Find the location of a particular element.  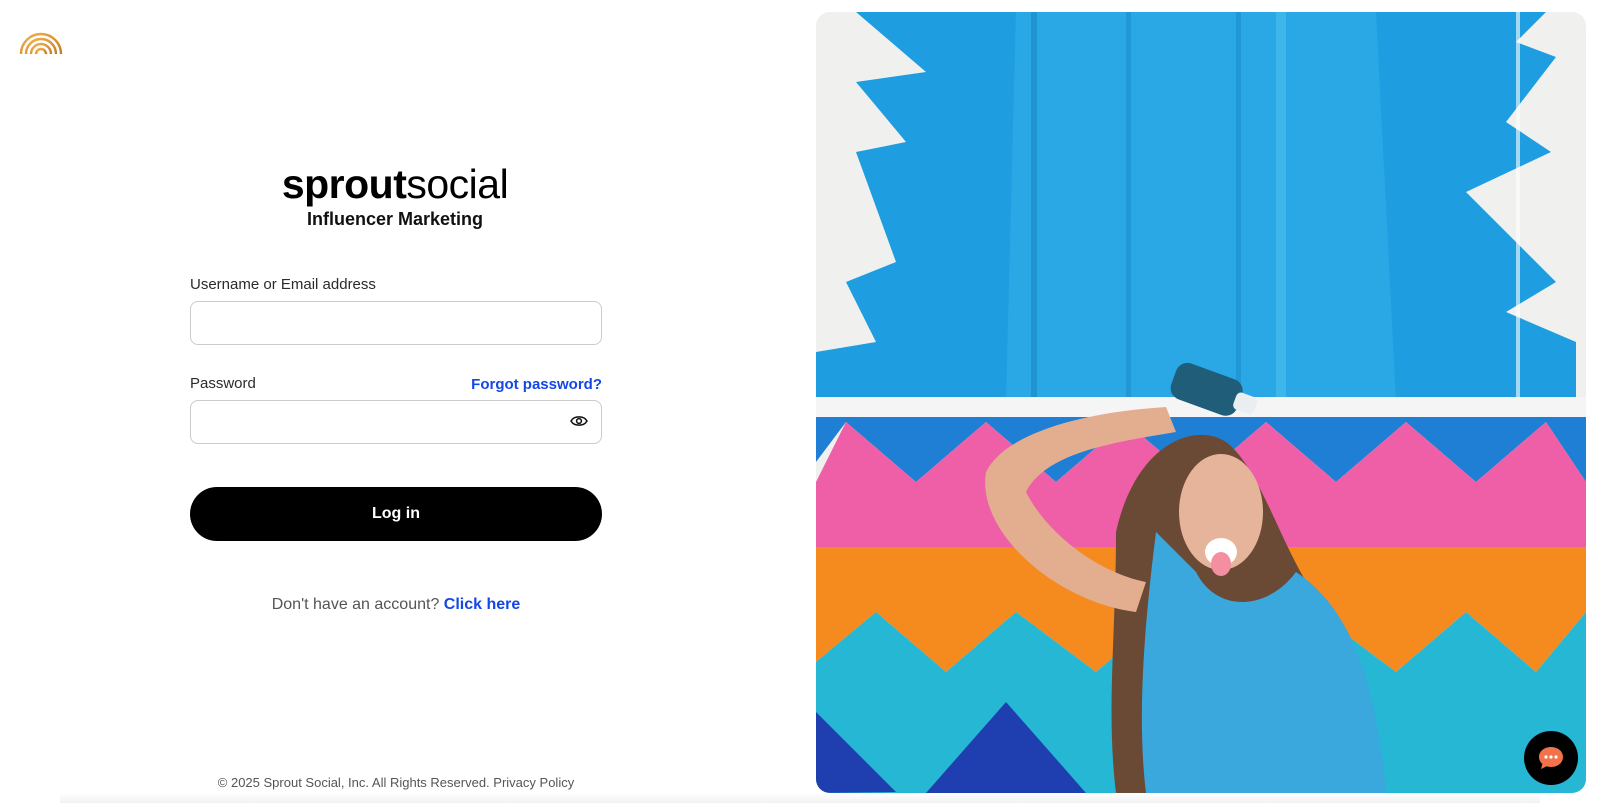

brand-subtitle: Influencer Marketing is located at coordinates (395, 219).